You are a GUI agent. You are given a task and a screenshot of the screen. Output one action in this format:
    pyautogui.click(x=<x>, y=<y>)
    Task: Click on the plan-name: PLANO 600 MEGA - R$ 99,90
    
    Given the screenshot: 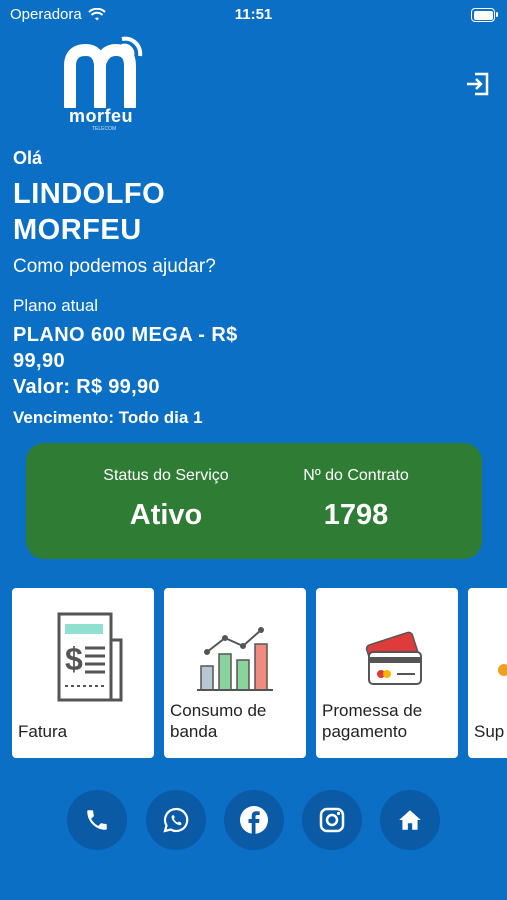 What is the action you would take?
    pyautogui.click(x=125, y=348)
    